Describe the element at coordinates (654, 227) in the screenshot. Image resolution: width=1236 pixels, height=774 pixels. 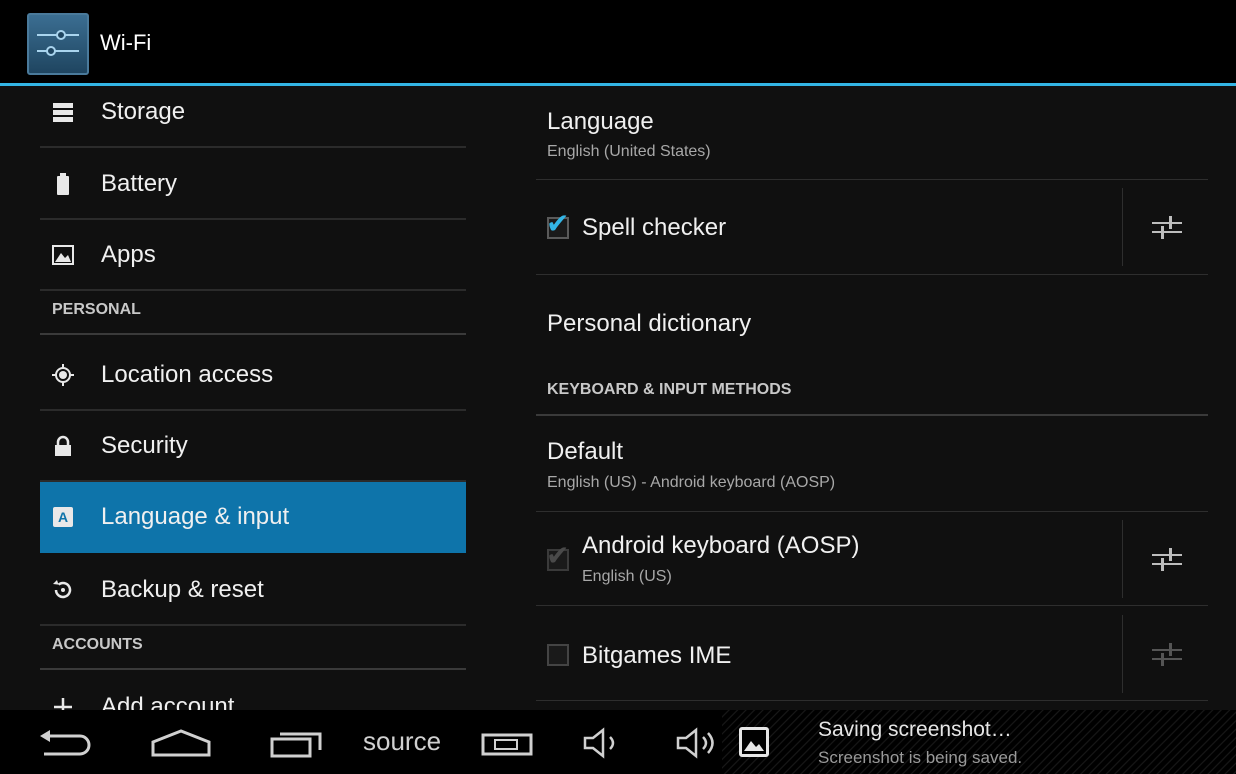
I see `preference-title: Spell checker` at that location.